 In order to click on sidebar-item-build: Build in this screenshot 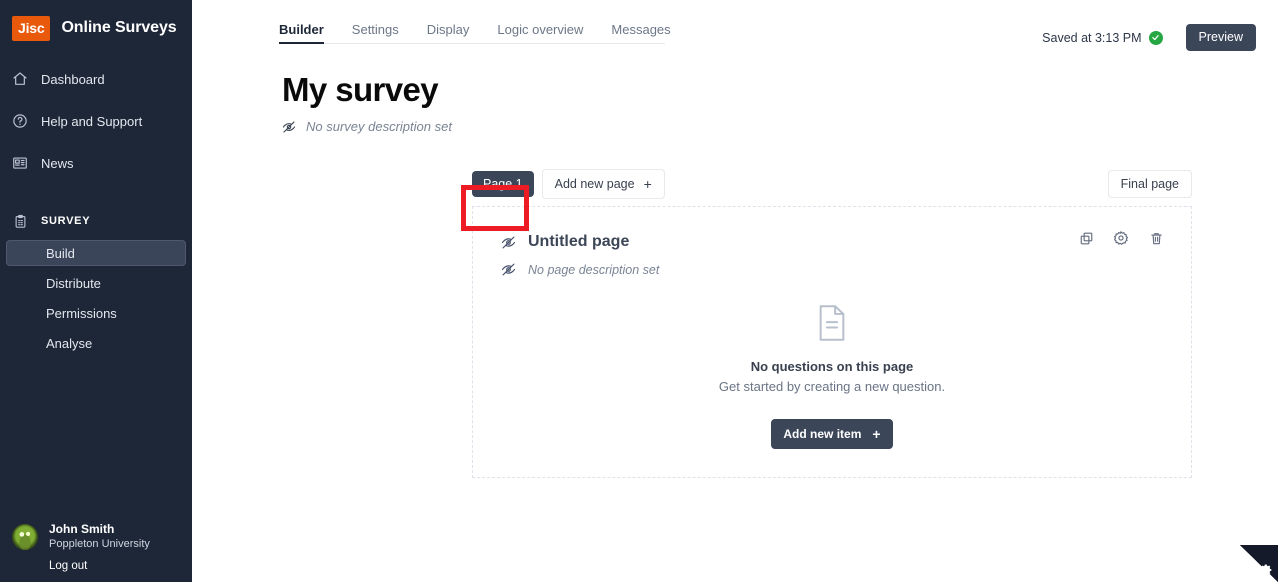, I will do `click(96, 253)`.